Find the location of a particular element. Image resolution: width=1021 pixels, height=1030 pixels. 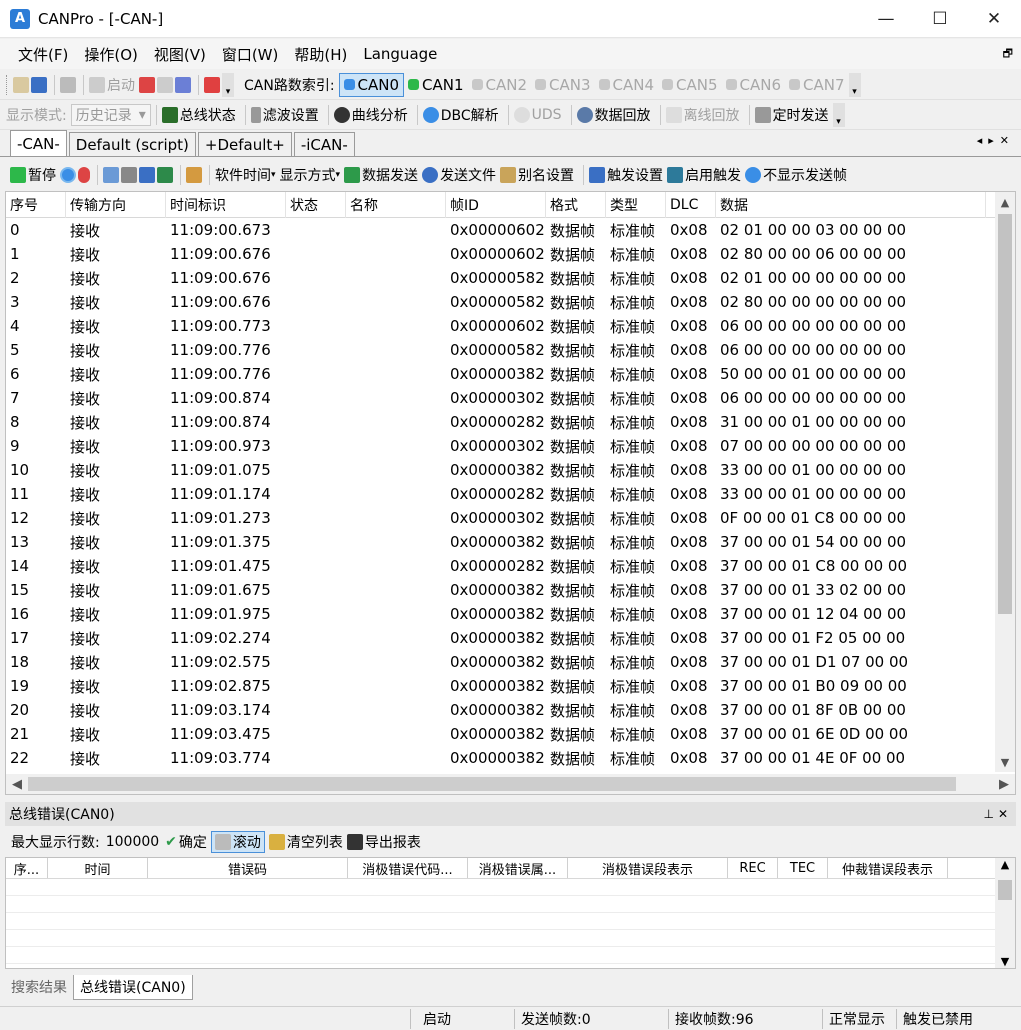

device-icon is located at coordinates (68, 84).